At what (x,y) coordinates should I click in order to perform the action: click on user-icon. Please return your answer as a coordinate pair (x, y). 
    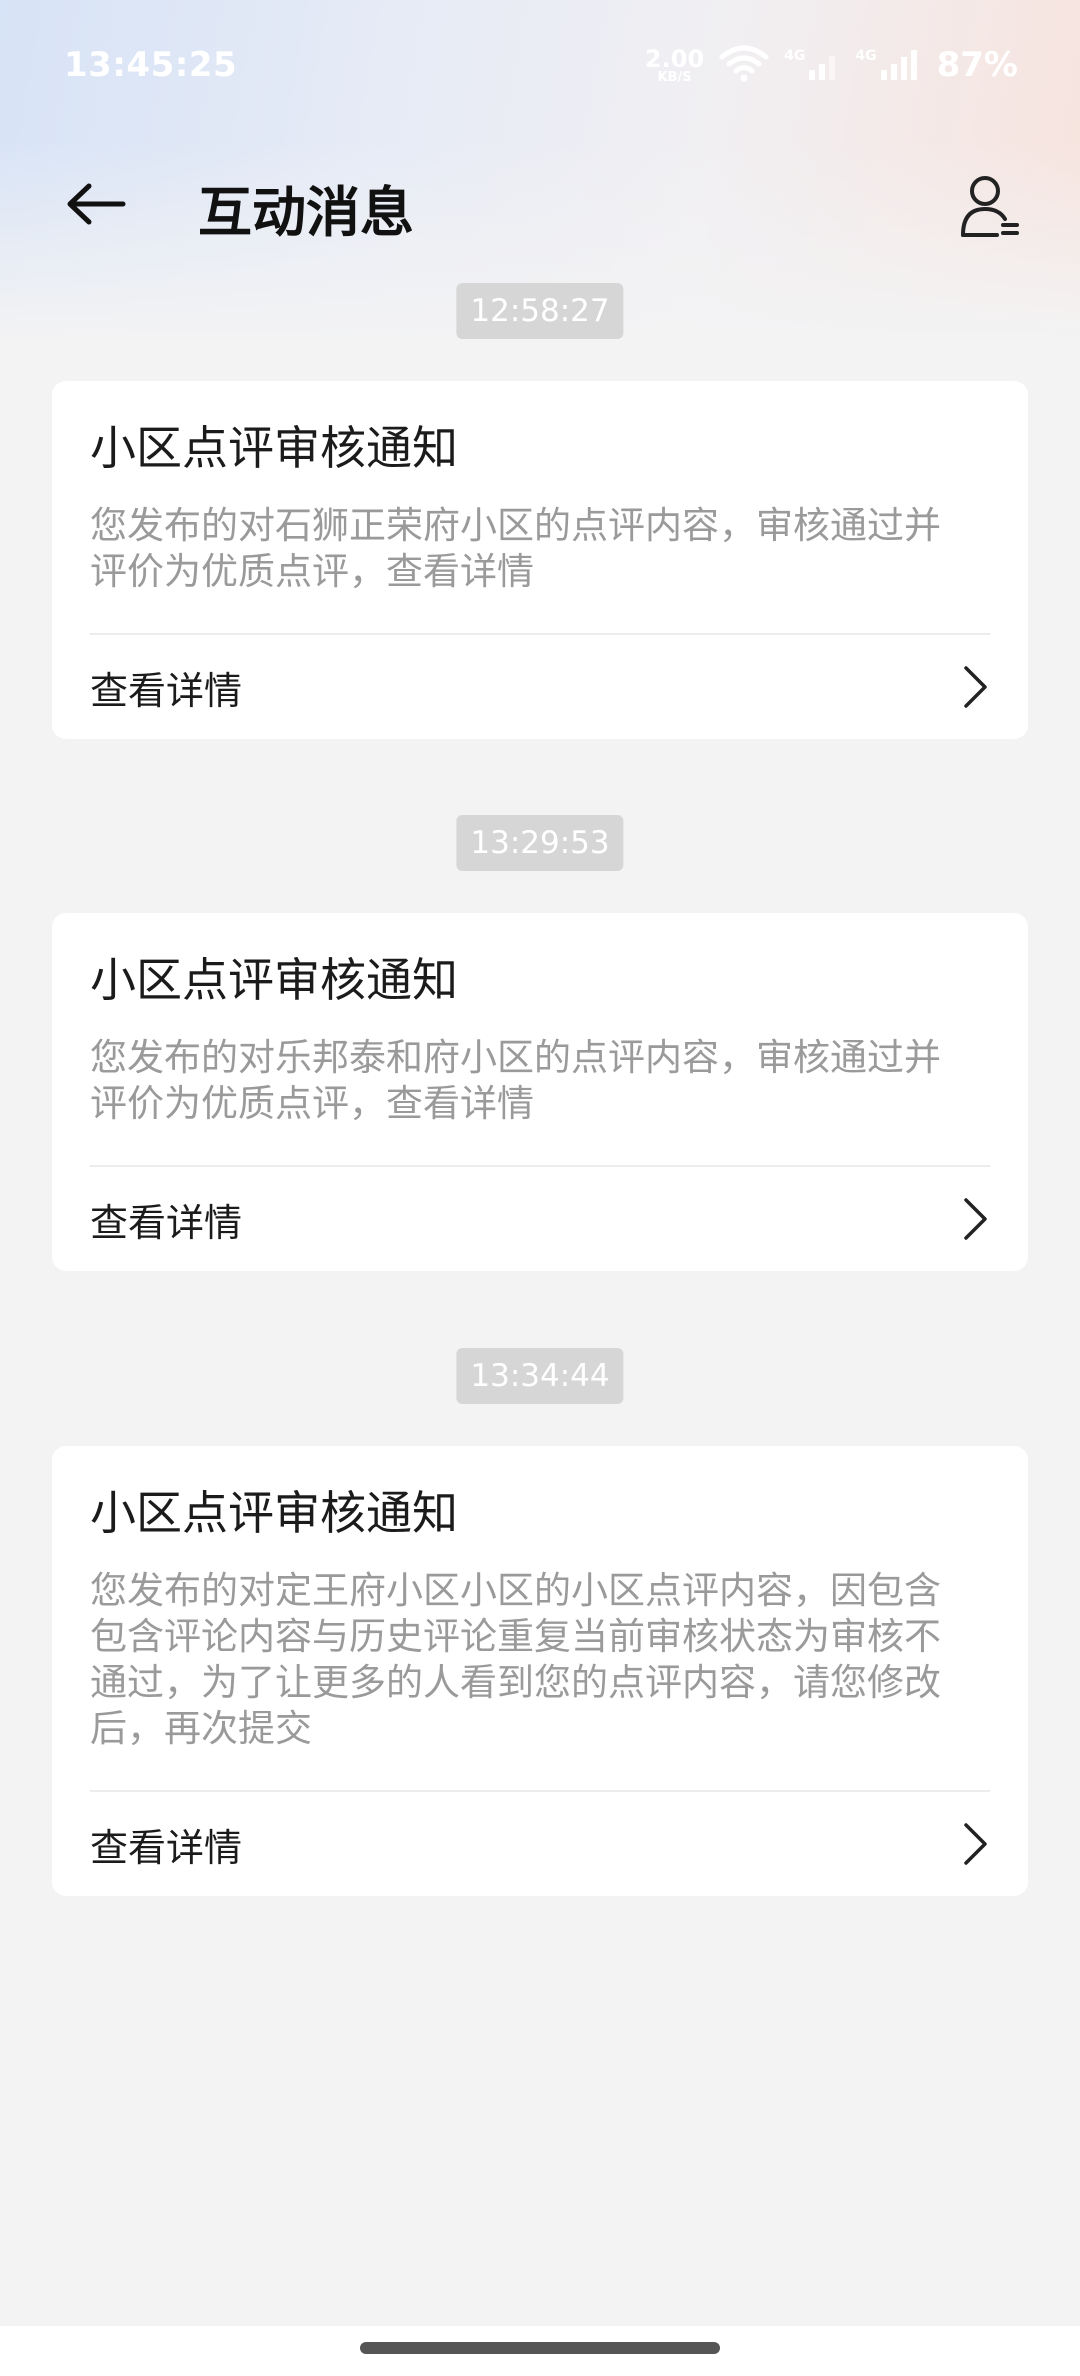
    Looking at the image, I should click on (990, 206).